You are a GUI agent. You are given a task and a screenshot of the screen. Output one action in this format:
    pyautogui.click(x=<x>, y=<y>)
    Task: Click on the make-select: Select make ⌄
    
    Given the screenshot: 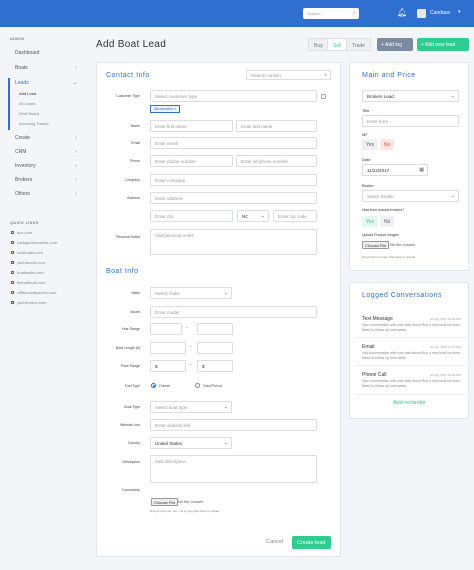 What is the action you would take?
    pyautogui.click(x=191, y=293)
    